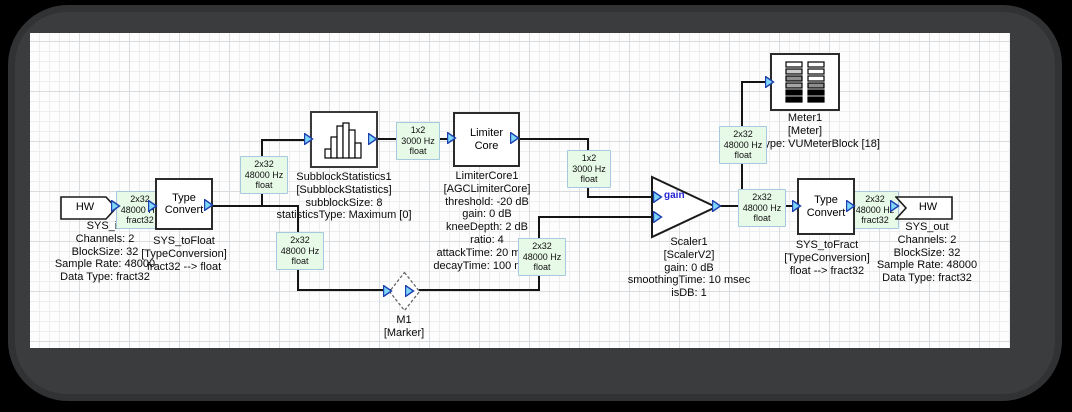 The width and height of the screenshot is (1072, 412). I want to click on sys-to-float-input-pin-icon, so click(153, 206).